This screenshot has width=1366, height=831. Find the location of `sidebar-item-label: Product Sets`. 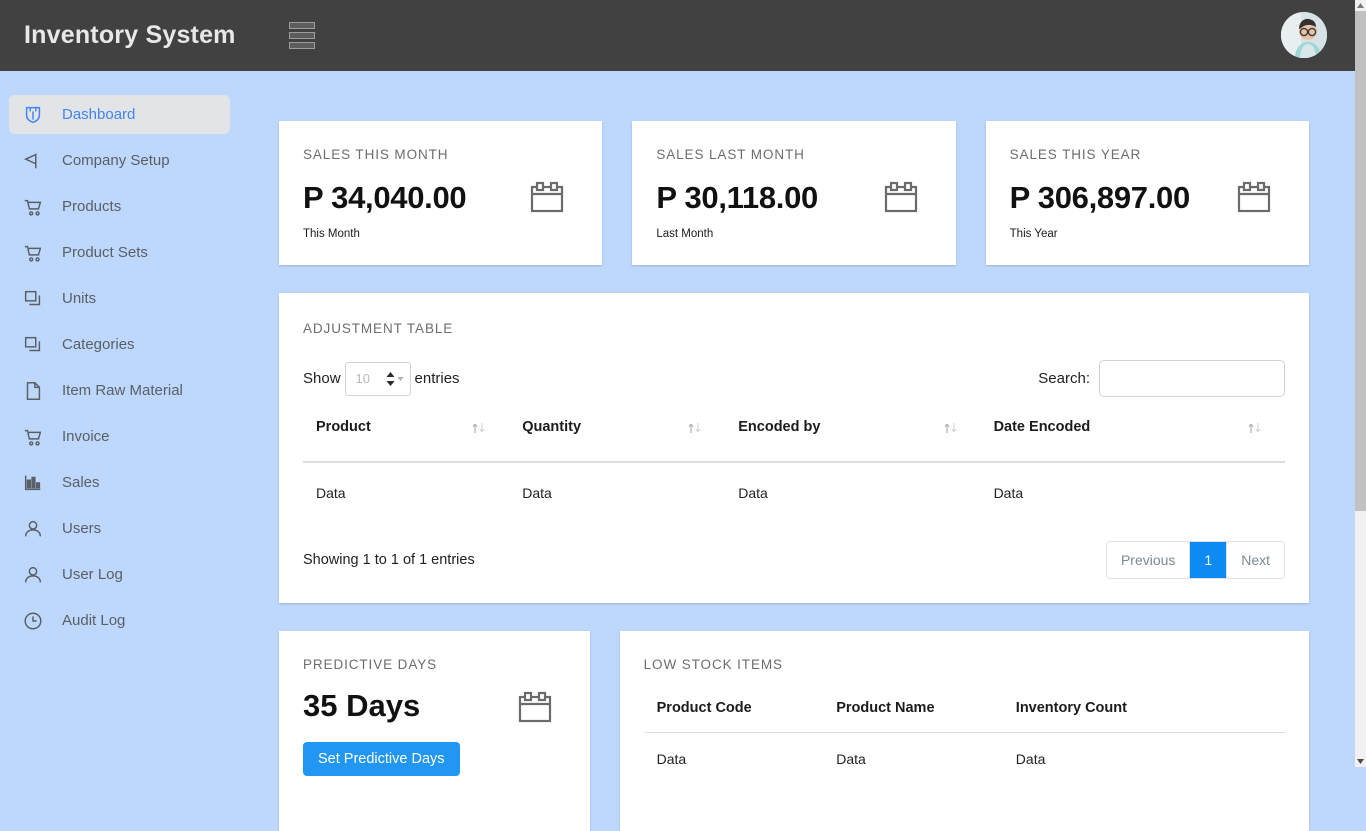

sidebar-item-label: Product Sets is located at coordinates (105, 252).